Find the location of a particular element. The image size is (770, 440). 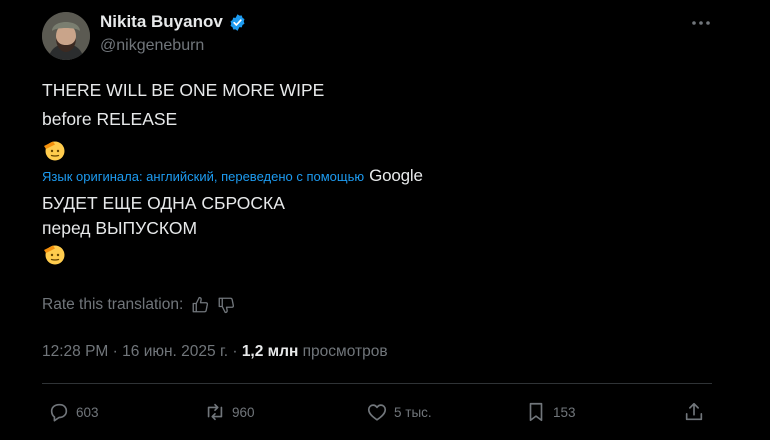

share-button is located at coordinates (694, 412).